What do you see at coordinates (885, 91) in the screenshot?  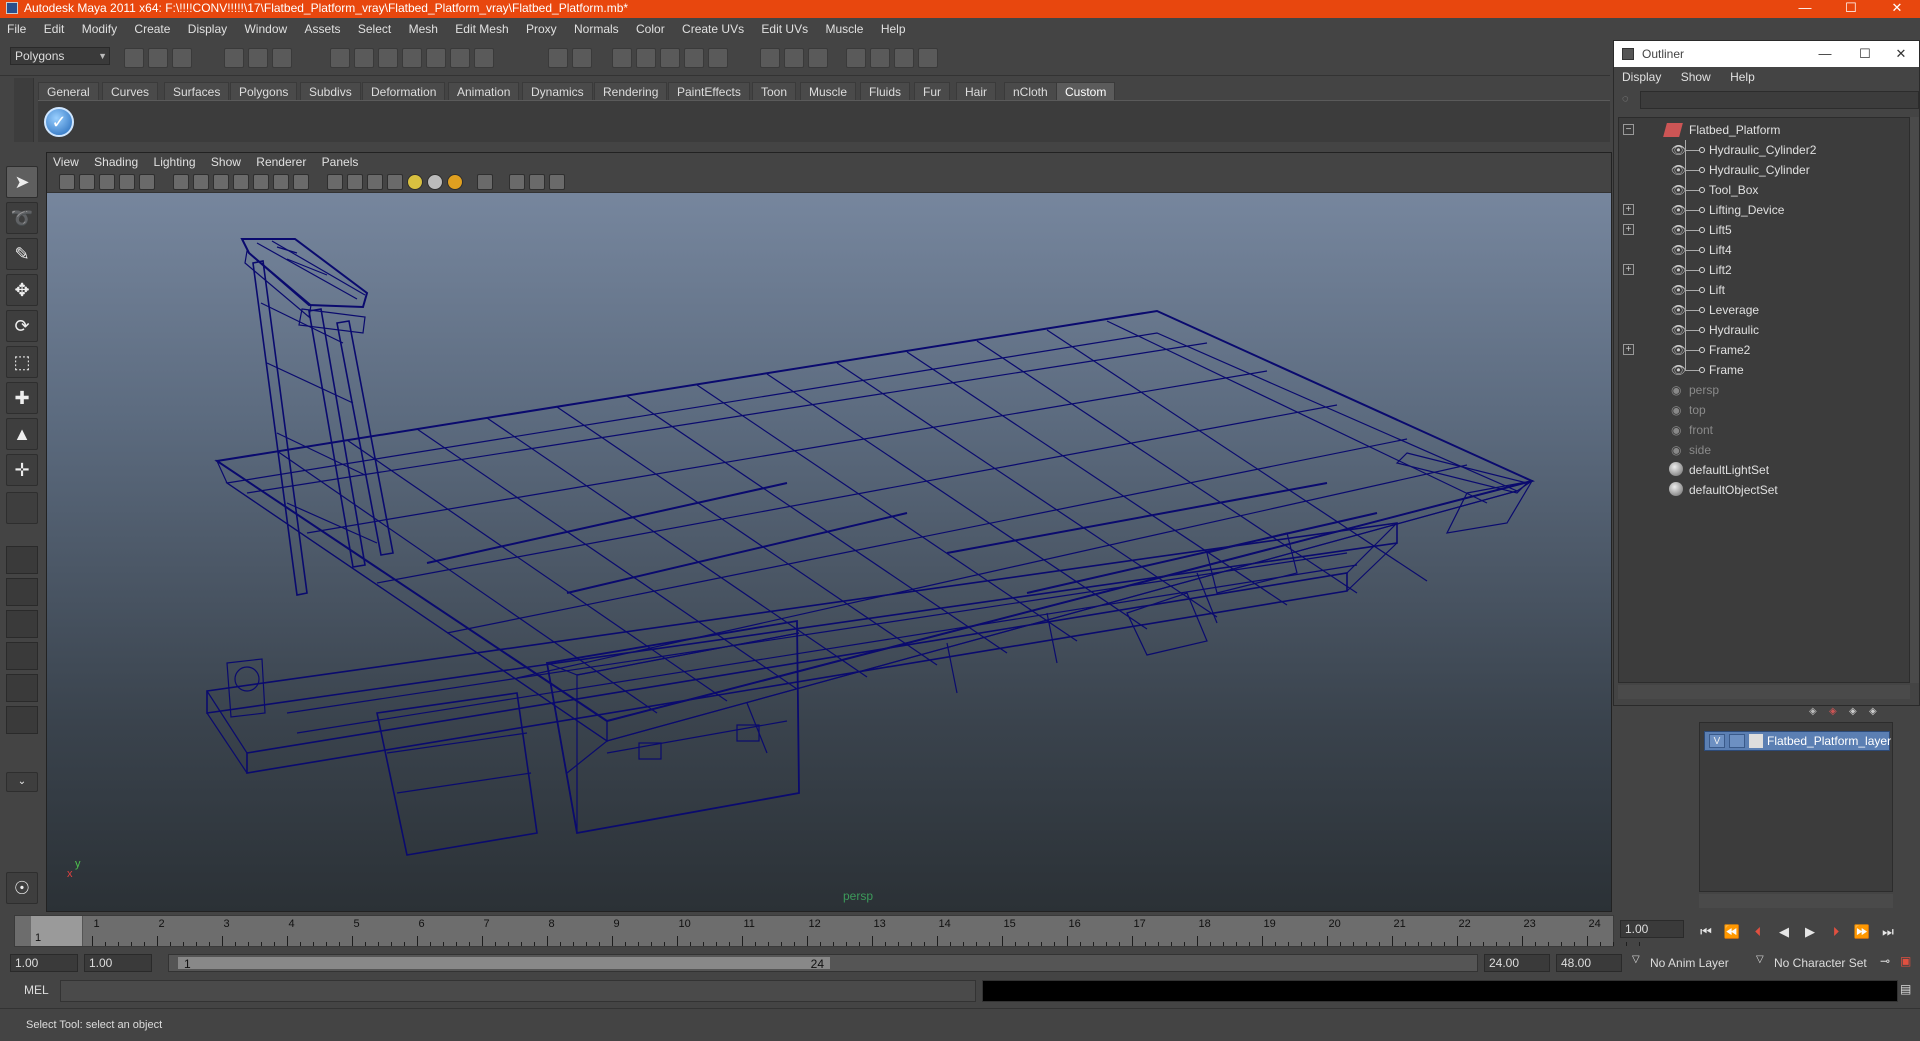 I see `shelf-tab-fluids: Fluids` at bounding box center [885, 91].